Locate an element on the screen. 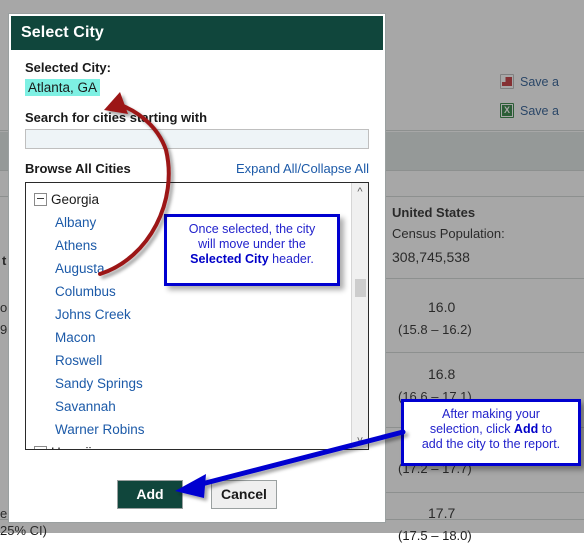  tree-city-label: Macon is located at coordinates (75, 337).